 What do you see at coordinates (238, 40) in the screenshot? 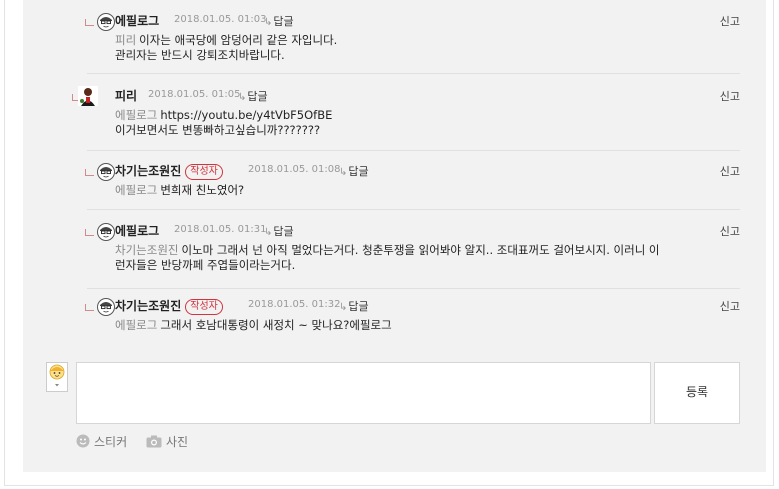
I see `comment-text: 이자는 애국당에 암덩어리 같은 자입니다.` at bounding box center [238, 40].